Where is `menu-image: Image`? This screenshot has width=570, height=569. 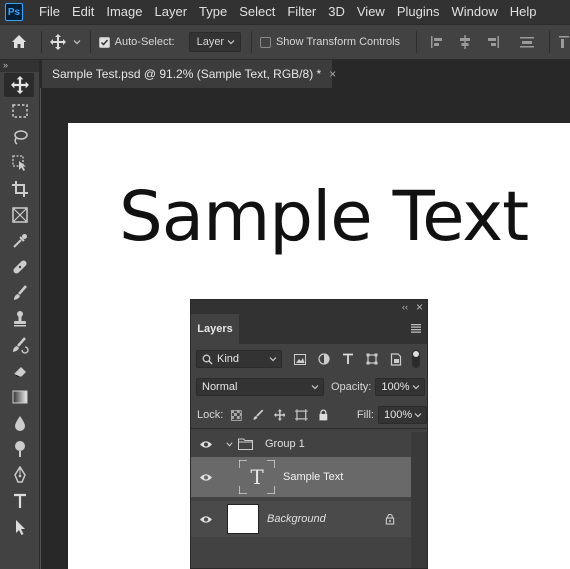
menu-image: Image is located at coordinates (124, 12).